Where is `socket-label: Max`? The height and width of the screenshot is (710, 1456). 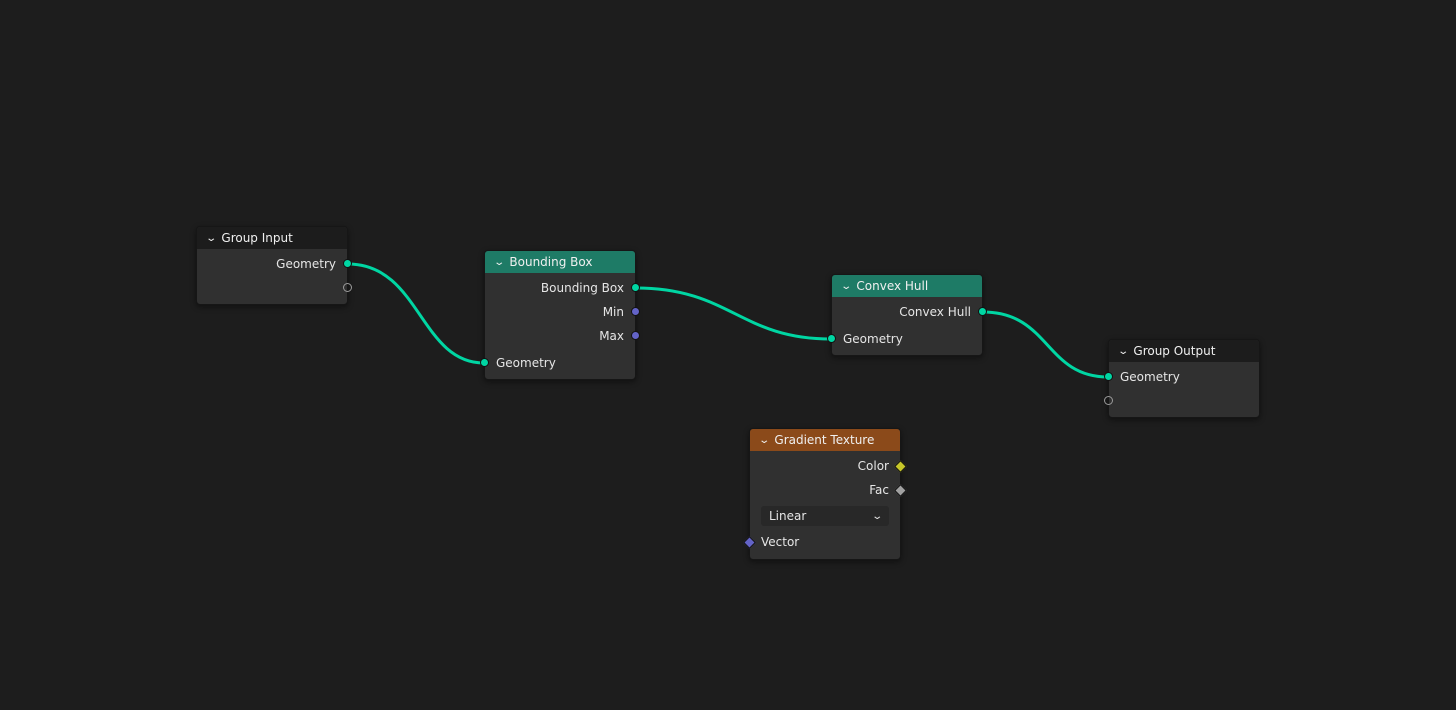
socket-label: Max is located at coordinates (611, 336).